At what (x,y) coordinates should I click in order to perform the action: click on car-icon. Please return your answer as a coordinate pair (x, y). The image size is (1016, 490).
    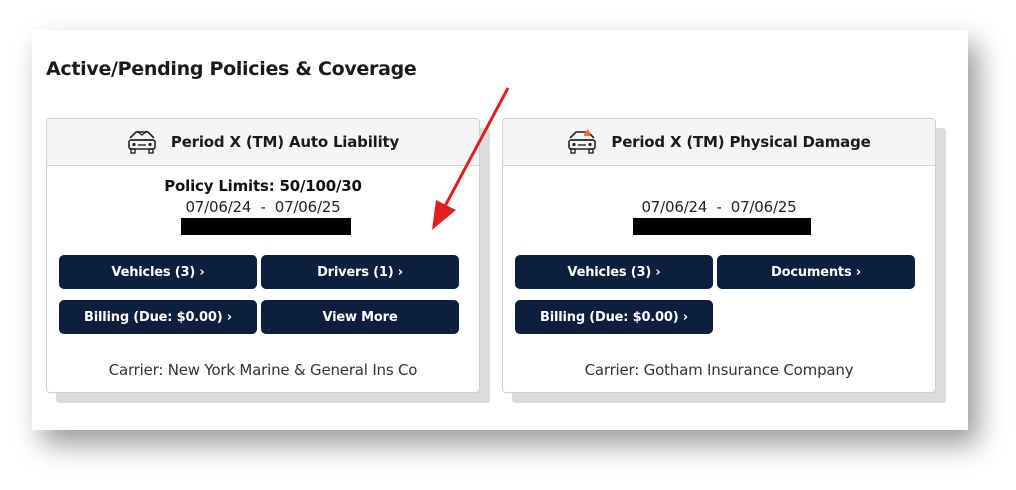
    Looking at the image, I should click on (142, 142).